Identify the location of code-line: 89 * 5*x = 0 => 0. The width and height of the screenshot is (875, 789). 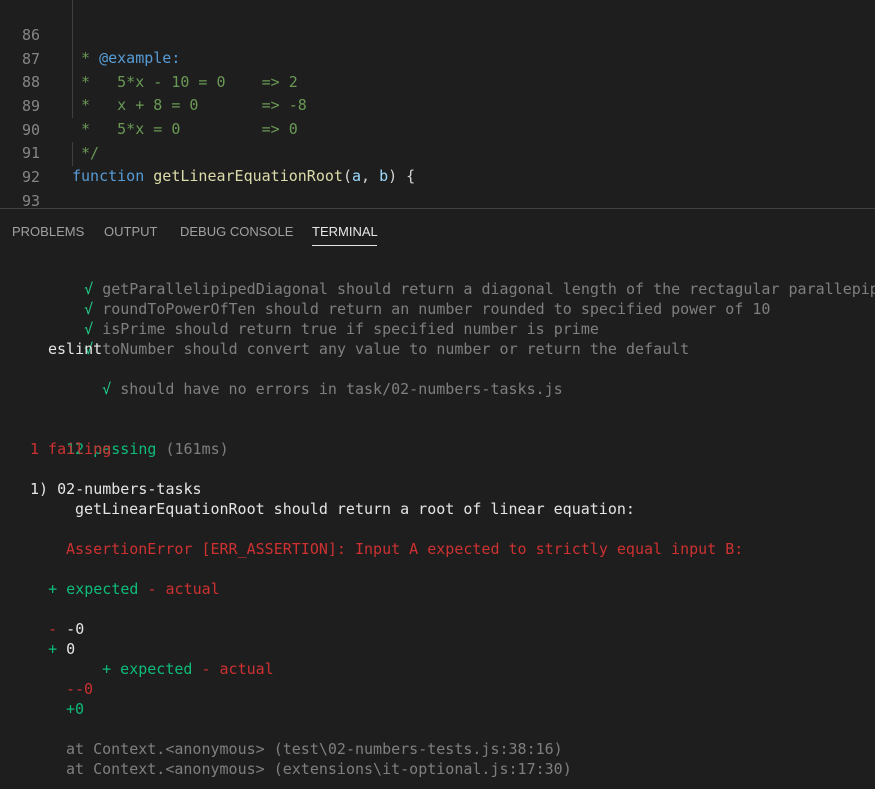
(437, 105).